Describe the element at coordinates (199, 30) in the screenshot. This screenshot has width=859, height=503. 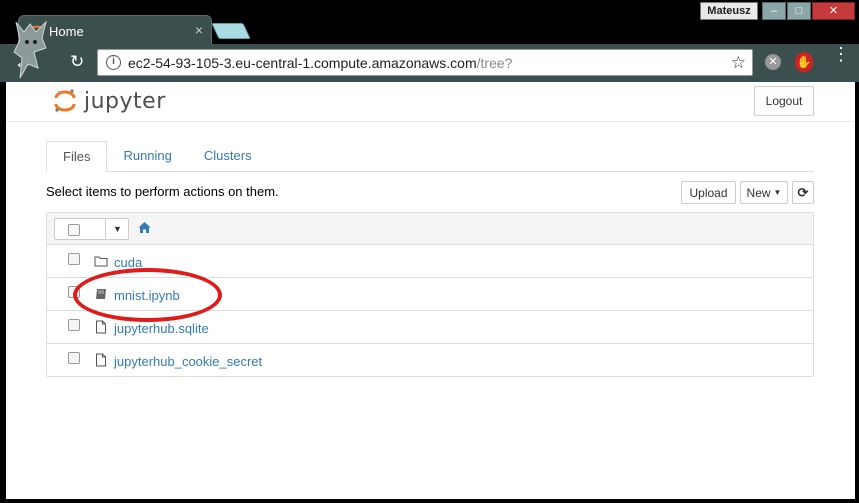
I see `tab-close-icon: ×` at that location.